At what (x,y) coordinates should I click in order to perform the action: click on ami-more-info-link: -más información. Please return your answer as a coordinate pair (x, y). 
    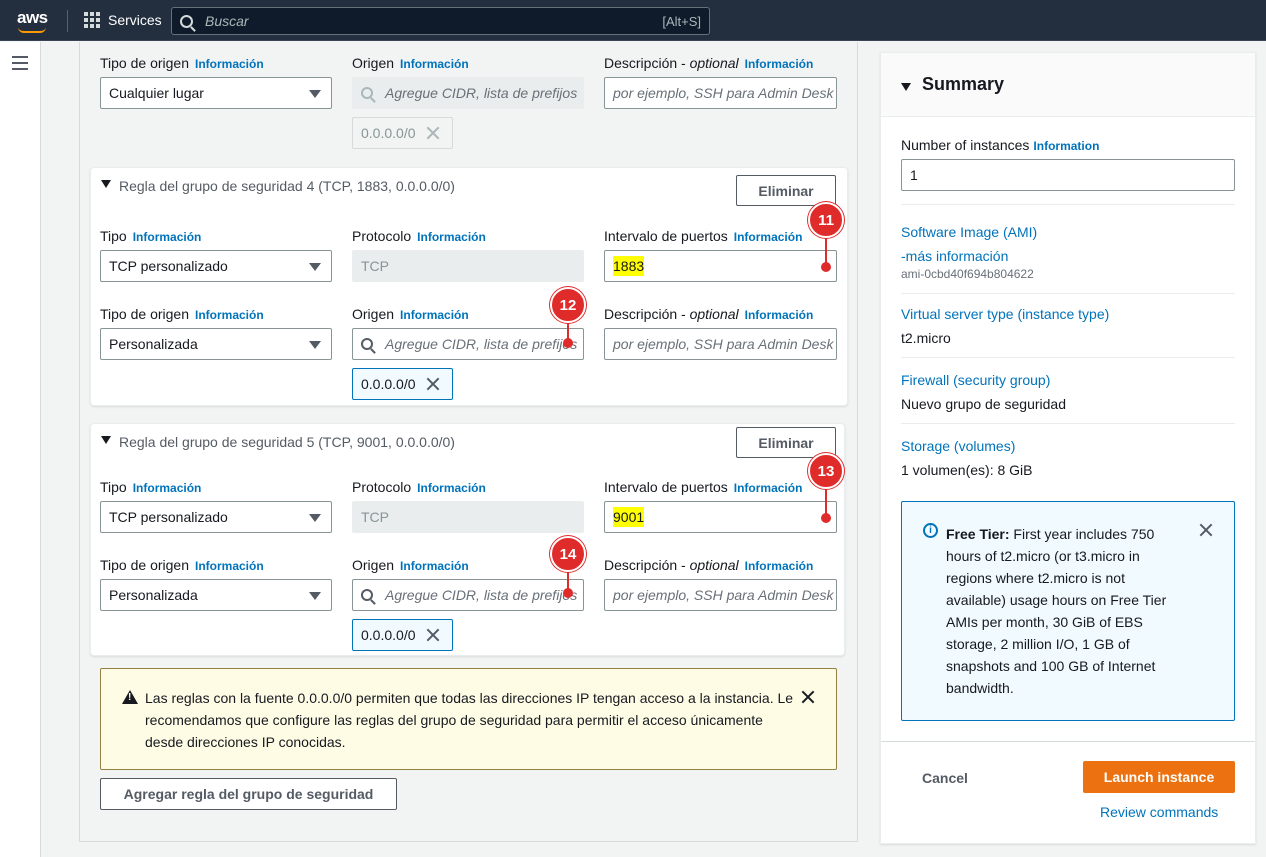
    Looking at the image, I should click on (954, 256).